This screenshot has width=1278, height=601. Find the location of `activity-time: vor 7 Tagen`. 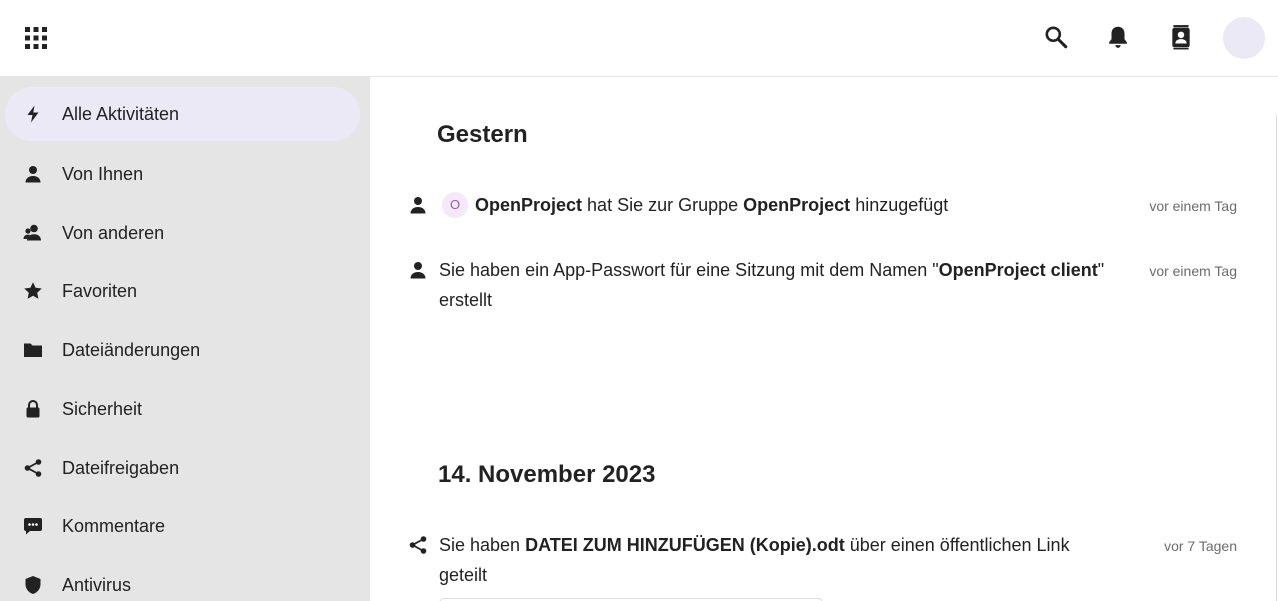

activity-time: vor 7 Tagen is located at coordinates (1200, 546).